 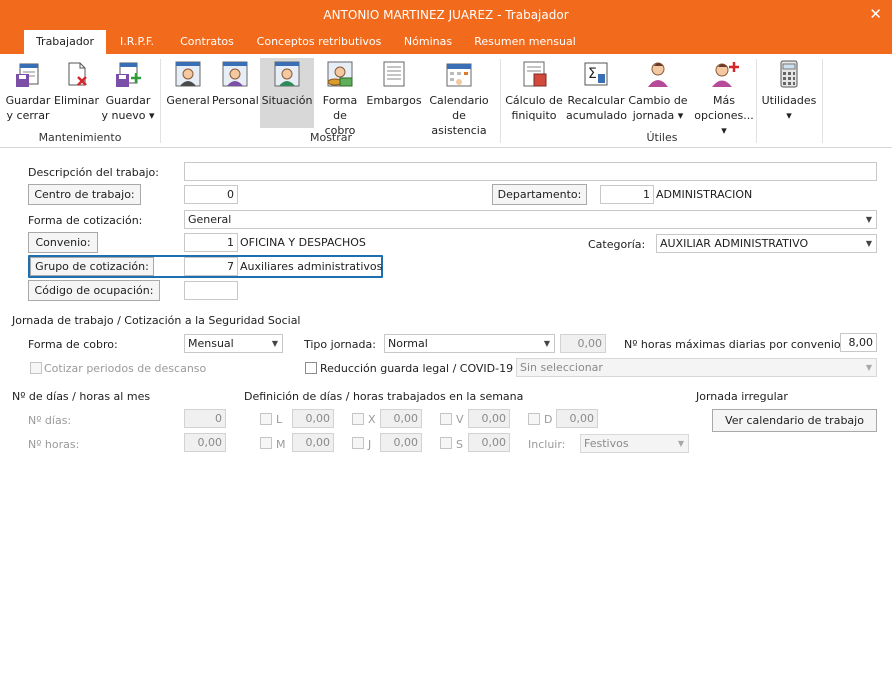 What do you see at coordinates (858, 342) in the screenshot?
I see `horas-max-input: 8,00` at bounding box center [858, 342].